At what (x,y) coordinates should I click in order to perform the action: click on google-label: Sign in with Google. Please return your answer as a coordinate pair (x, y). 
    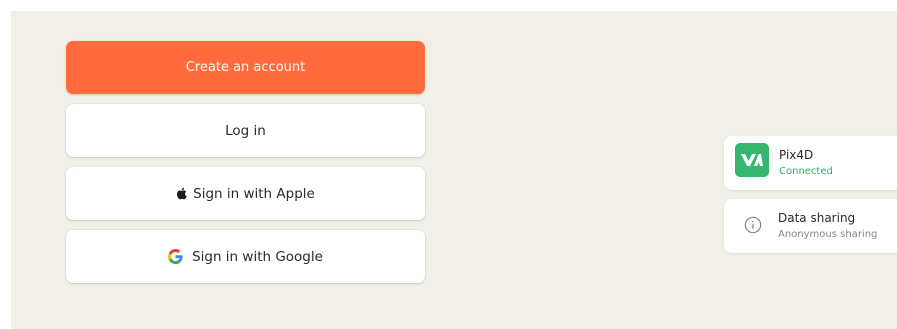
    Looking at the image, I should click on (257, 256).